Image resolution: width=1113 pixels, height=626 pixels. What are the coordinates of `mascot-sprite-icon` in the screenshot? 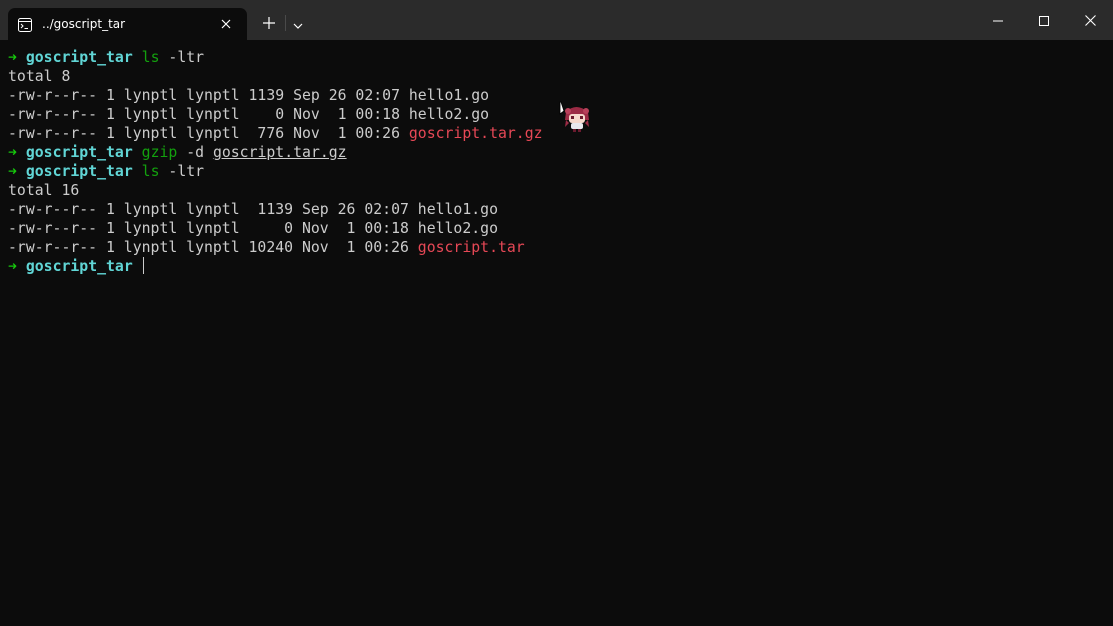 It's located at (576, 117).